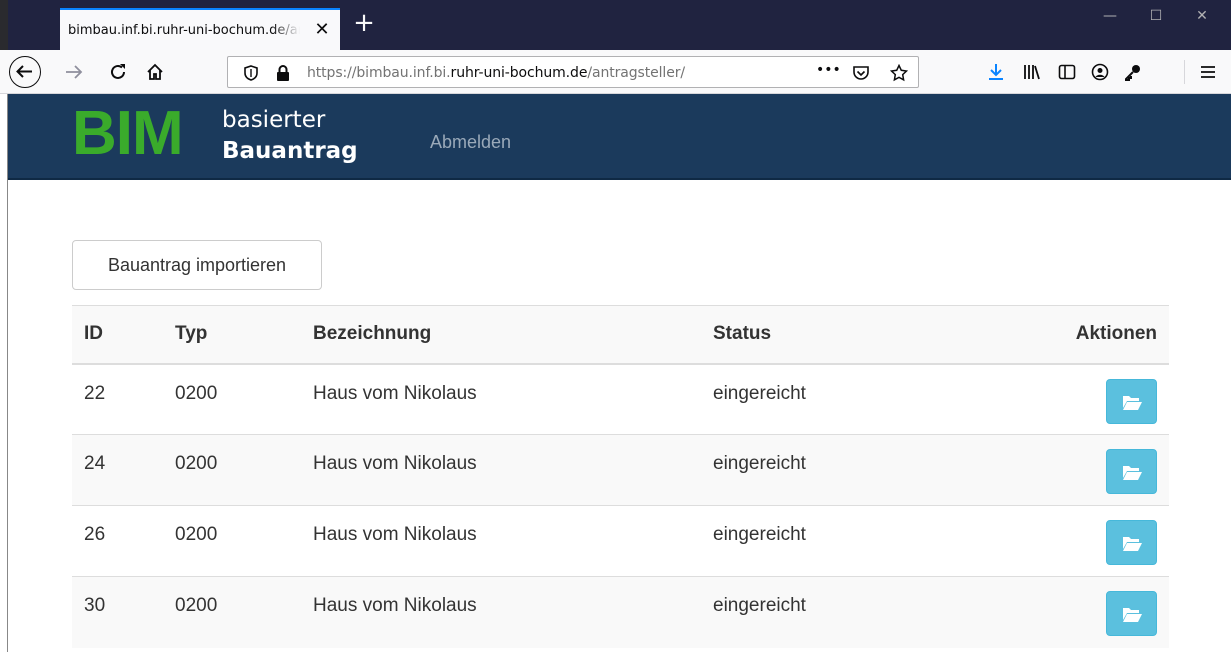 This screenshot has height=652, width=1231. Describe the element at coordinates (128, 134) in the screenshot. I see `logo-bim: BIM` at that location.